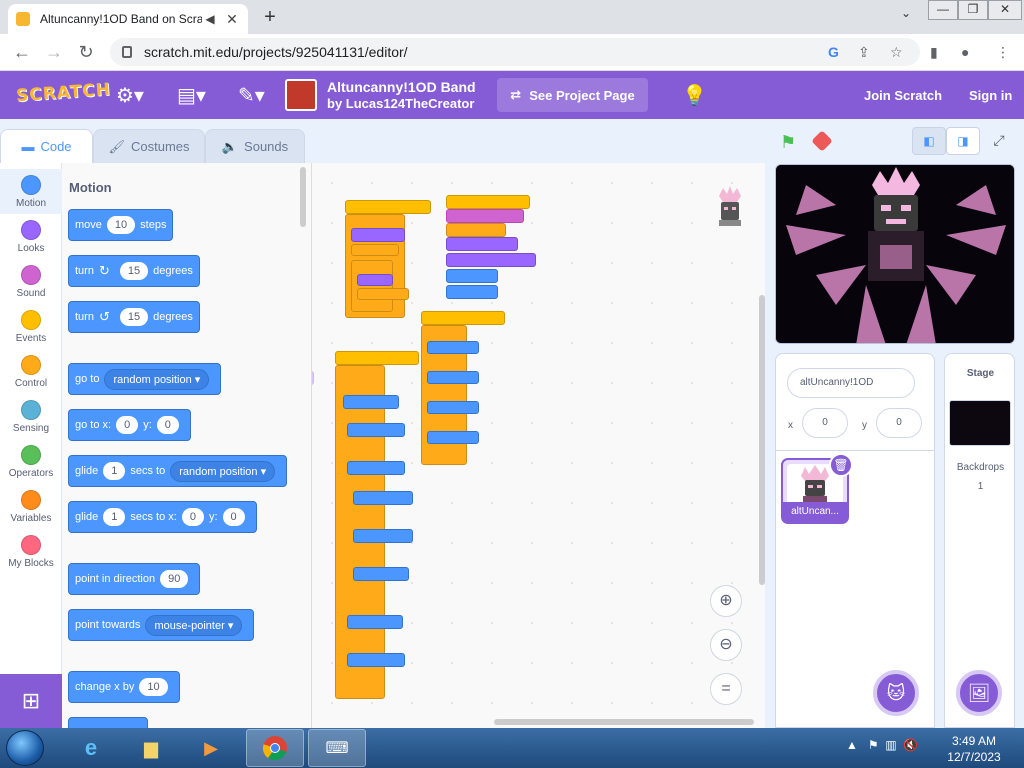 This screenshot has width=1024, height=768. I want to click on bookmark-star-icon: ☆, so click(896, 52).